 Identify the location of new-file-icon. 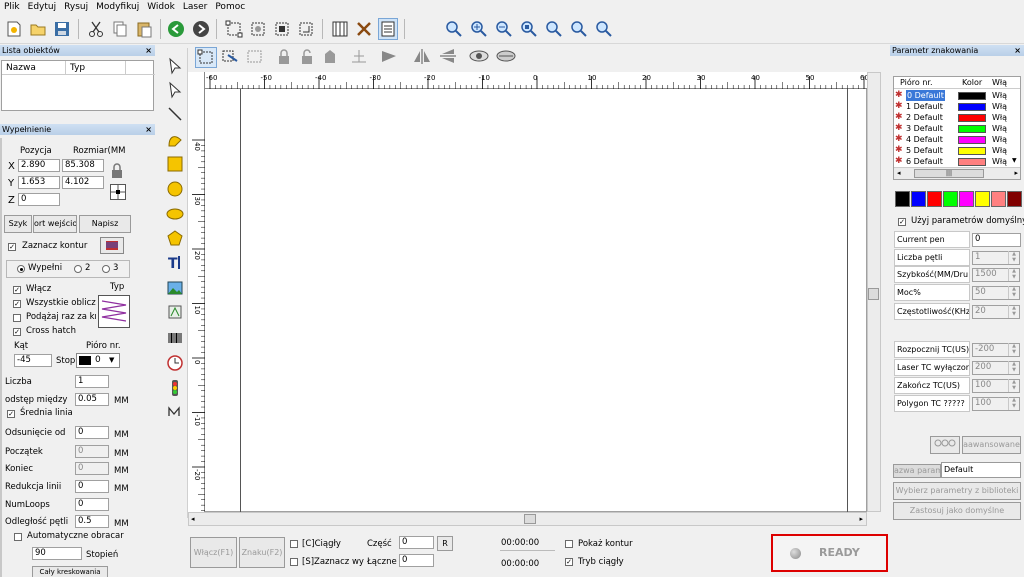
(14, 29).